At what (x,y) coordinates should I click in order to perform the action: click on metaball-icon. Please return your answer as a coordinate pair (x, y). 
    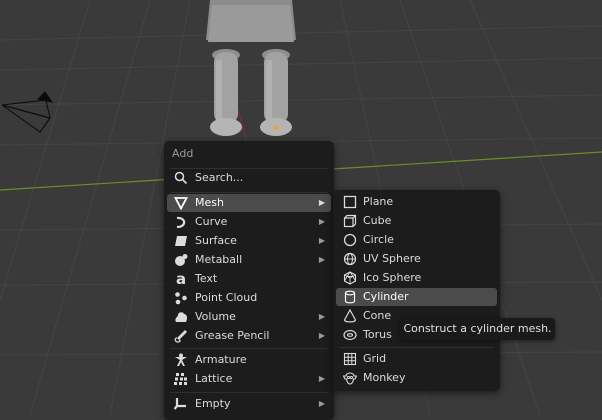
    Looking at the image, I should click on (181, 260).